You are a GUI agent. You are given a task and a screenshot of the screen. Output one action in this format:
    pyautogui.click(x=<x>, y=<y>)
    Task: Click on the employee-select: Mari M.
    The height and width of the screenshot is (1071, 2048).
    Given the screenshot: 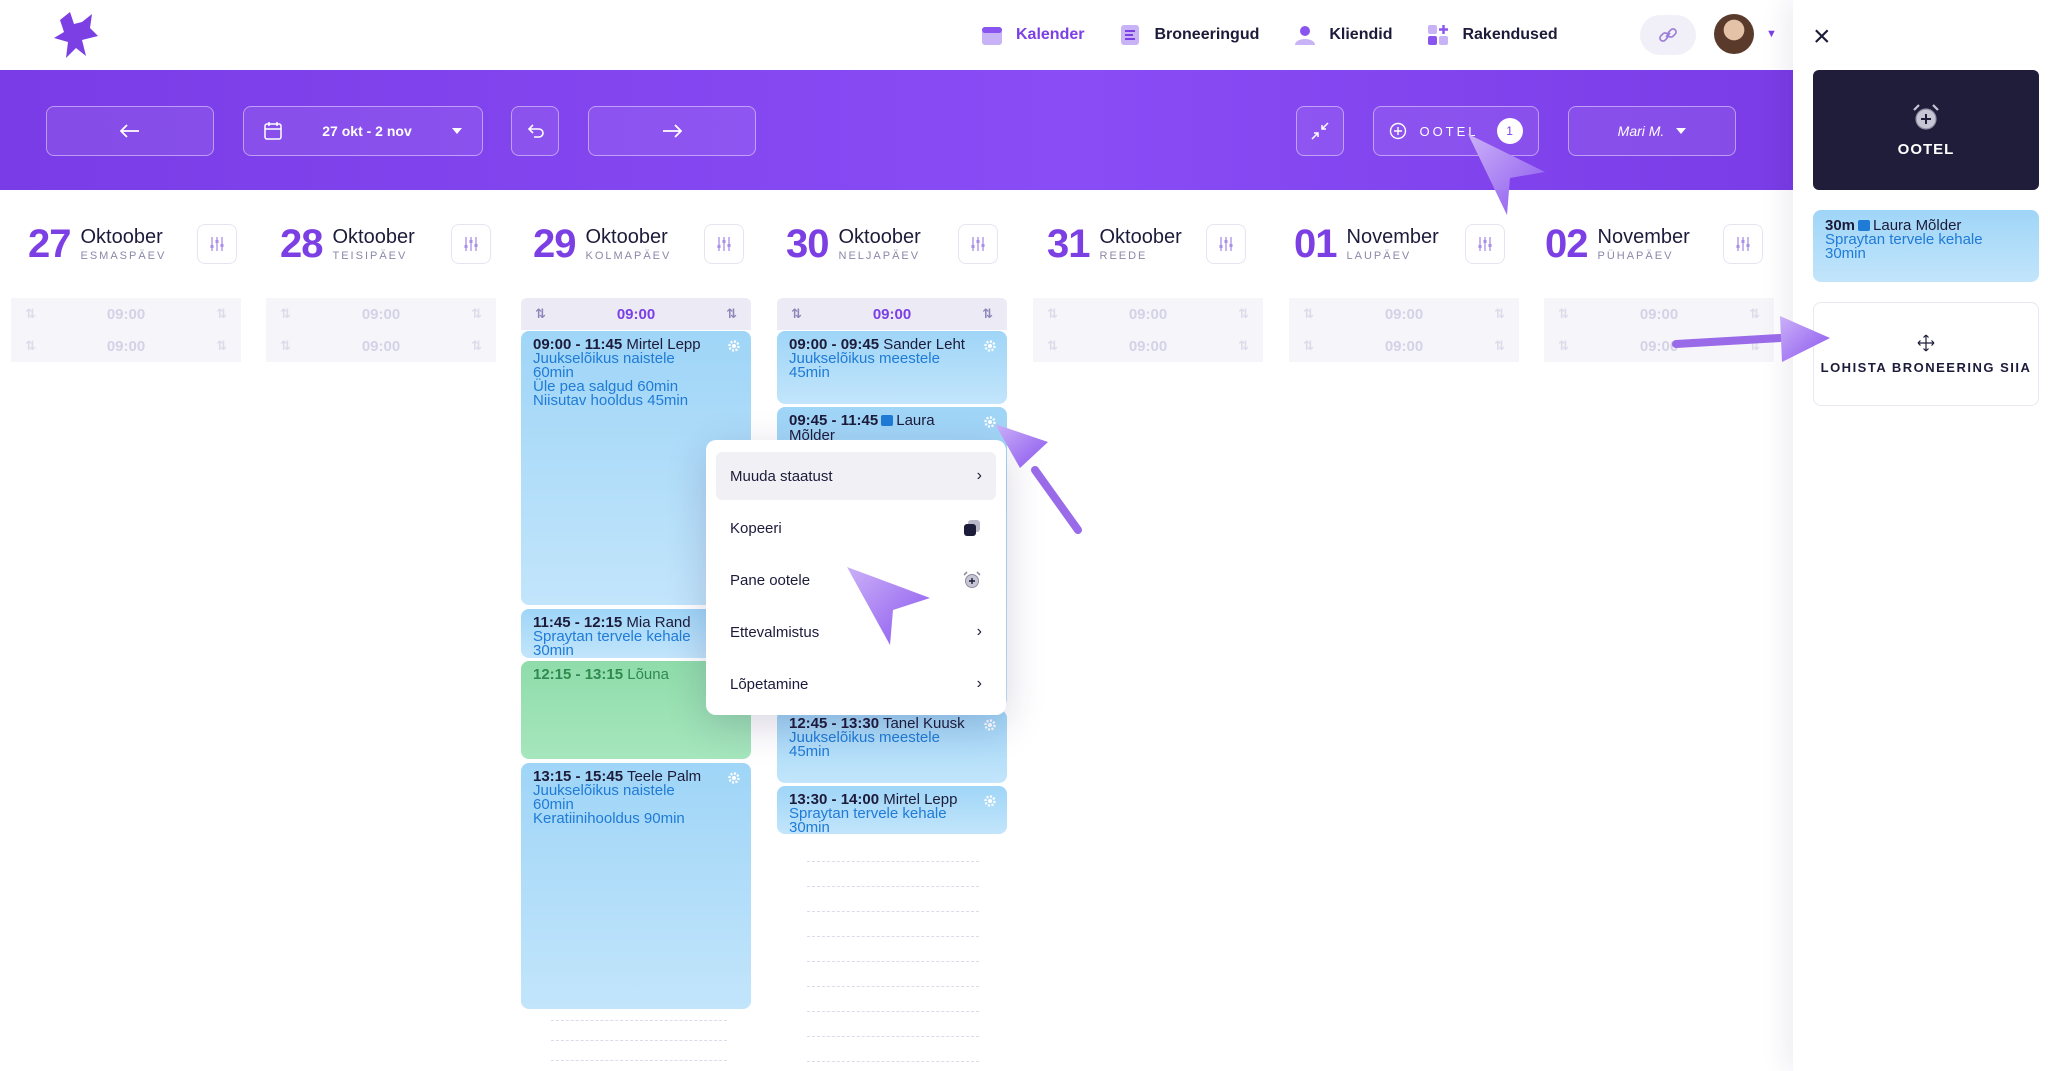 What is the action you would take?
    pyautogui.click(x=1652, y=131)
    